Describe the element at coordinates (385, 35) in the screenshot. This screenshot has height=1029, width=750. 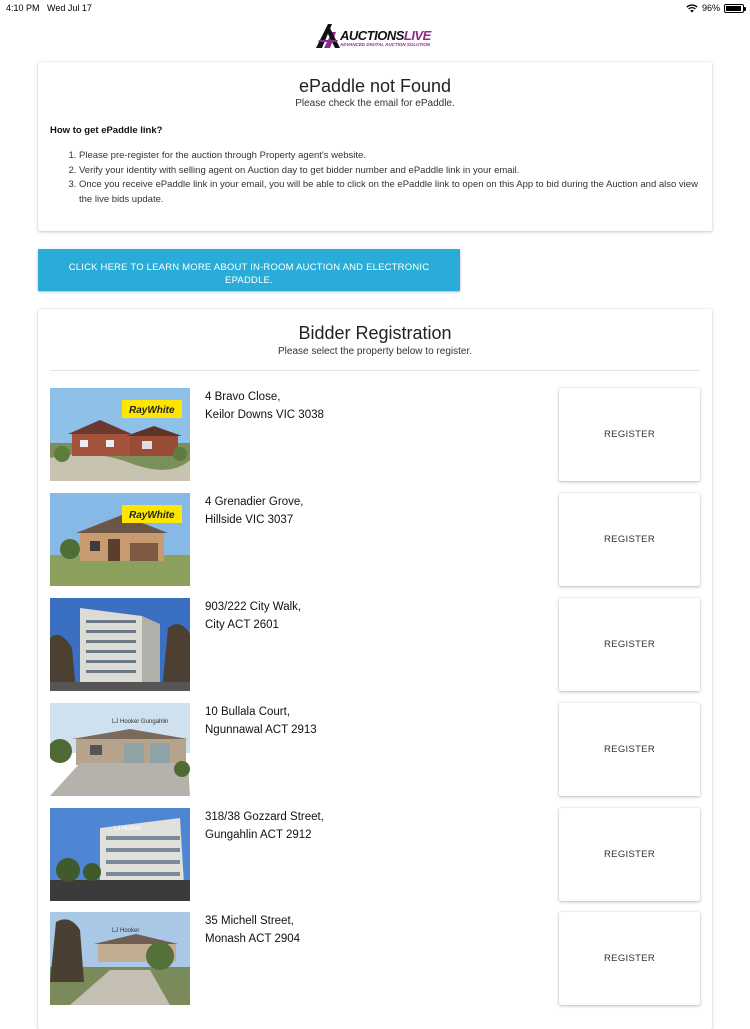
I see `logo-wordmark: AUCTIONSLIVE` at that location.